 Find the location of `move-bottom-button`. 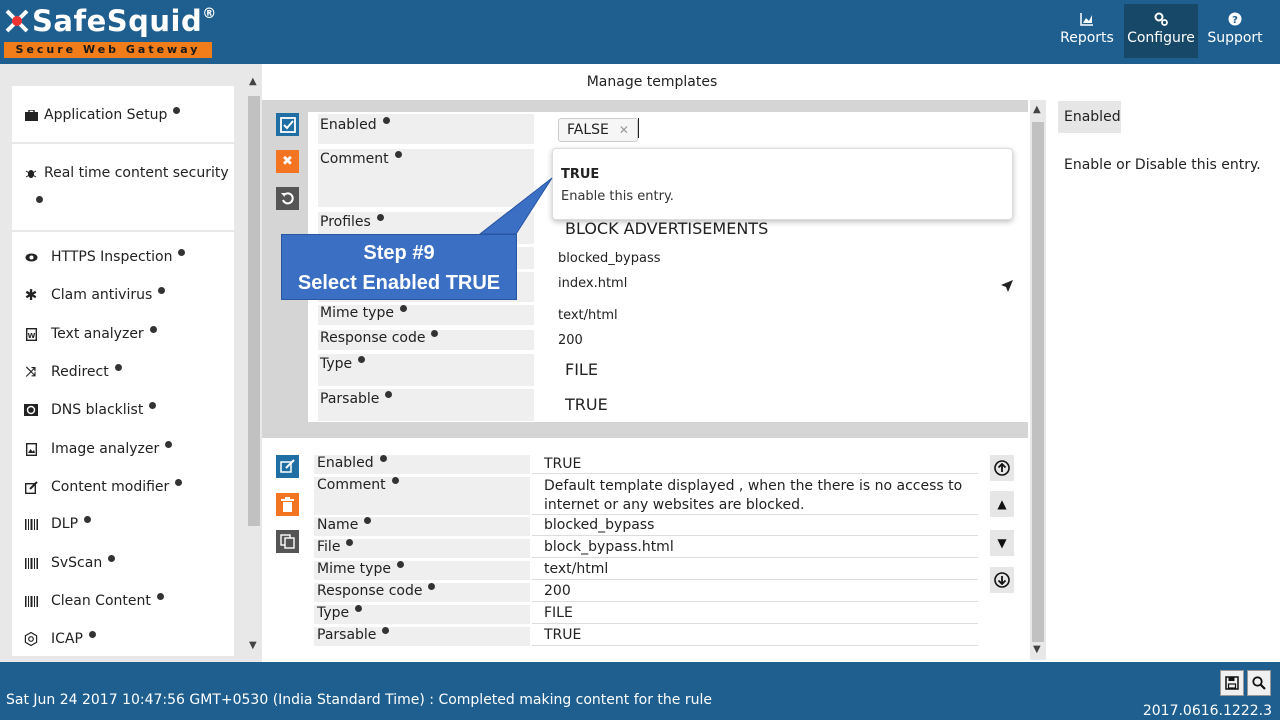

move-bottom-button is located at coordinates (1002, 580).